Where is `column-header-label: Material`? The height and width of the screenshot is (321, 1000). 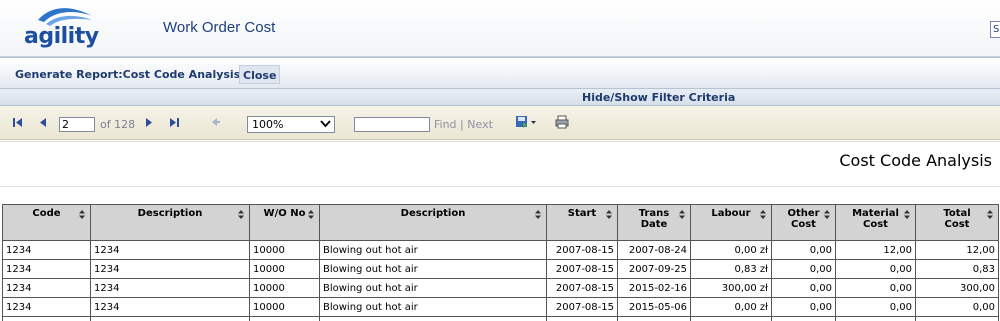
column-header-label: Material is located at coordinates (875, 213).